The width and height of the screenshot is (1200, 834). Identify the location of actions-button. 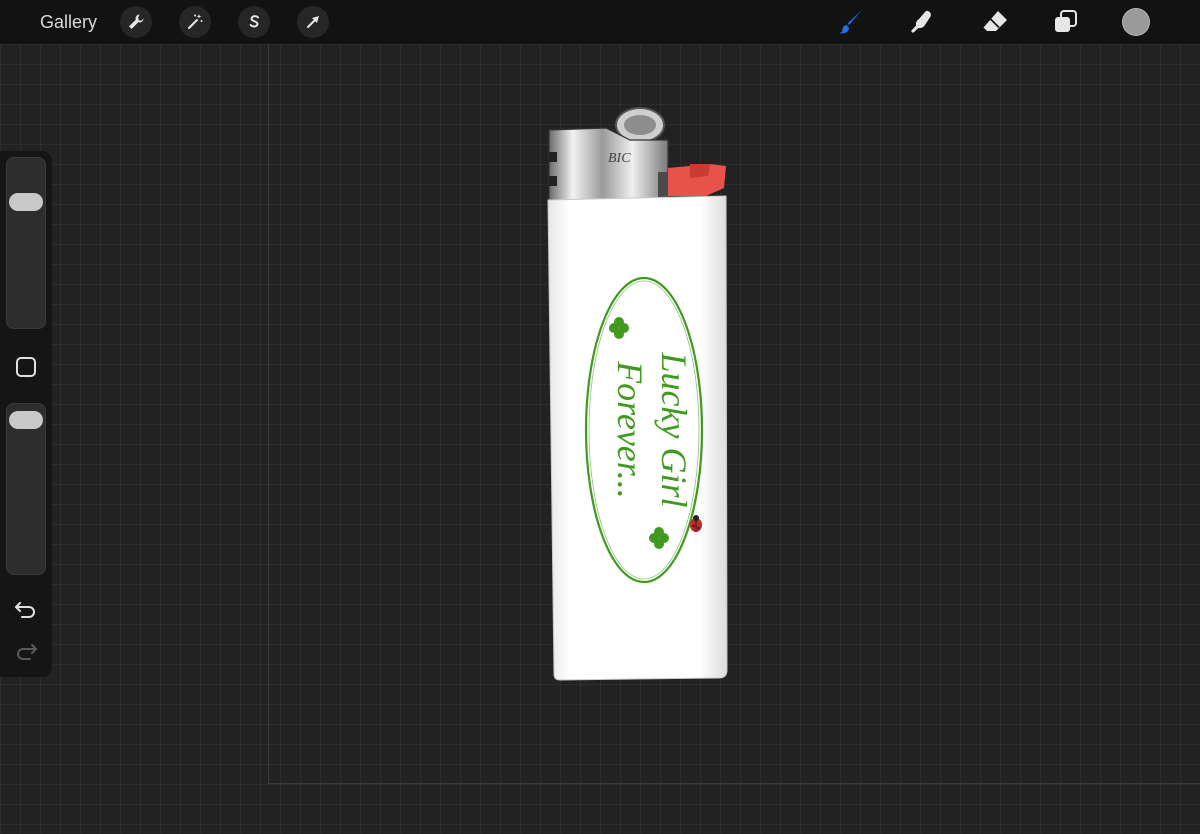
(136, 22).